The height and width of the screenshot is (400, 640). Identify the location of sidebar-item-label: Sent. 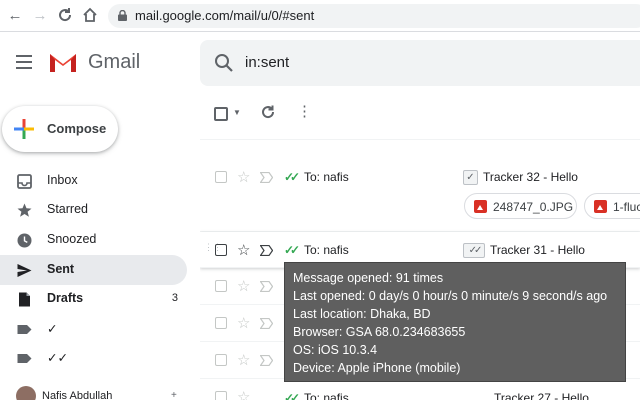
(61, 269).